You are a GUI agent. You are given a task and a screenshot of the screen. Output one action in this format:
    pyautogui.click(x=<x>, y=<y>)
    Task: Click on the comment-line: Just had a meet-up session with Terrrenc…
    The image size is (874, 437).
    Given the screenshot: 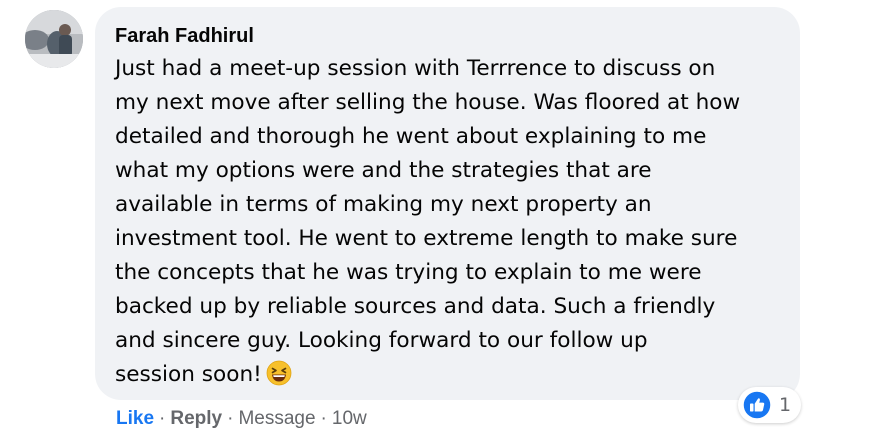 What is the action you would take?
    pyautogui.click(x=415, y=68)
    